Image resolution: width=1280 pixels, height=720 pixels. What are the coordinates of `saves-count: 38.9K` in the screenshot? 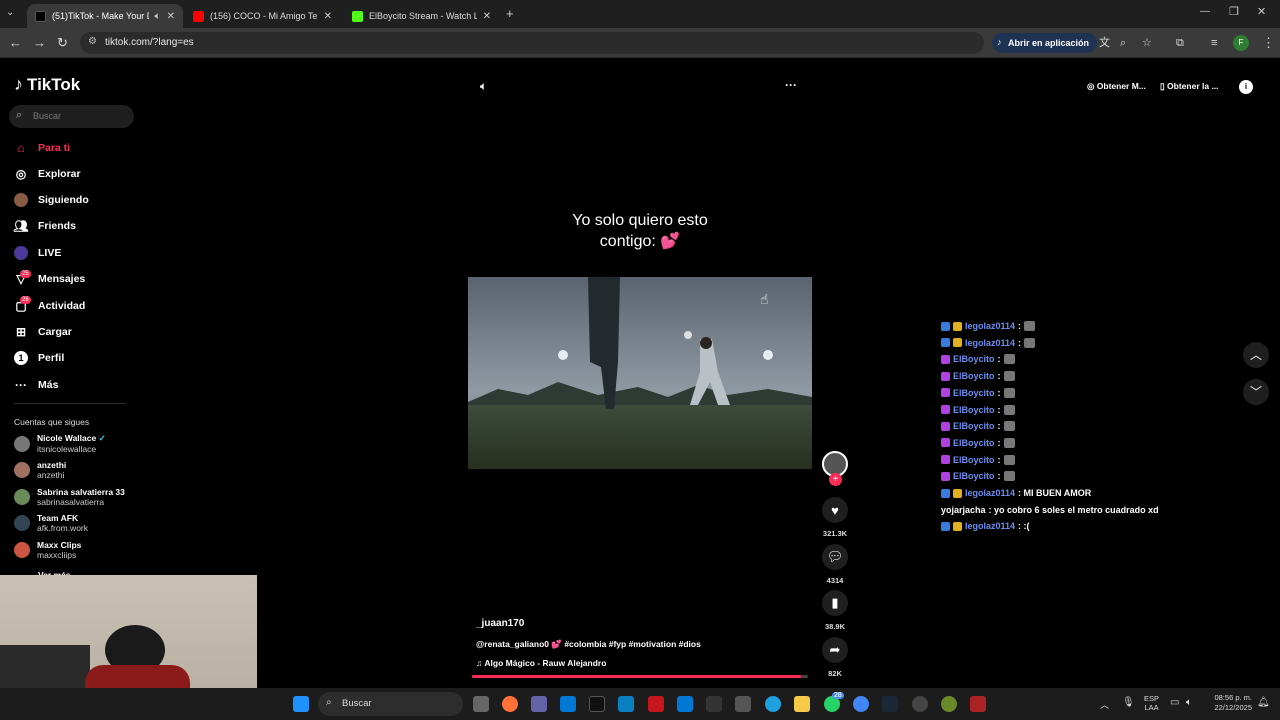 It's located at (834, 626).